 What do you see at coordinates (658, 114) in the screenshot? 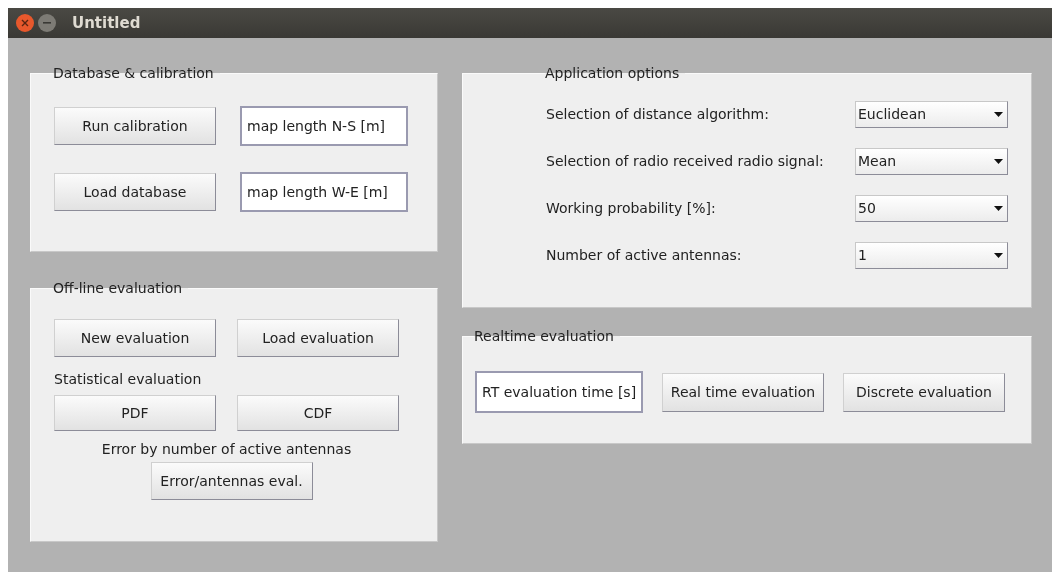
I see `option-label: Selection of distance algorithm:` at bounding box center [658, 114].